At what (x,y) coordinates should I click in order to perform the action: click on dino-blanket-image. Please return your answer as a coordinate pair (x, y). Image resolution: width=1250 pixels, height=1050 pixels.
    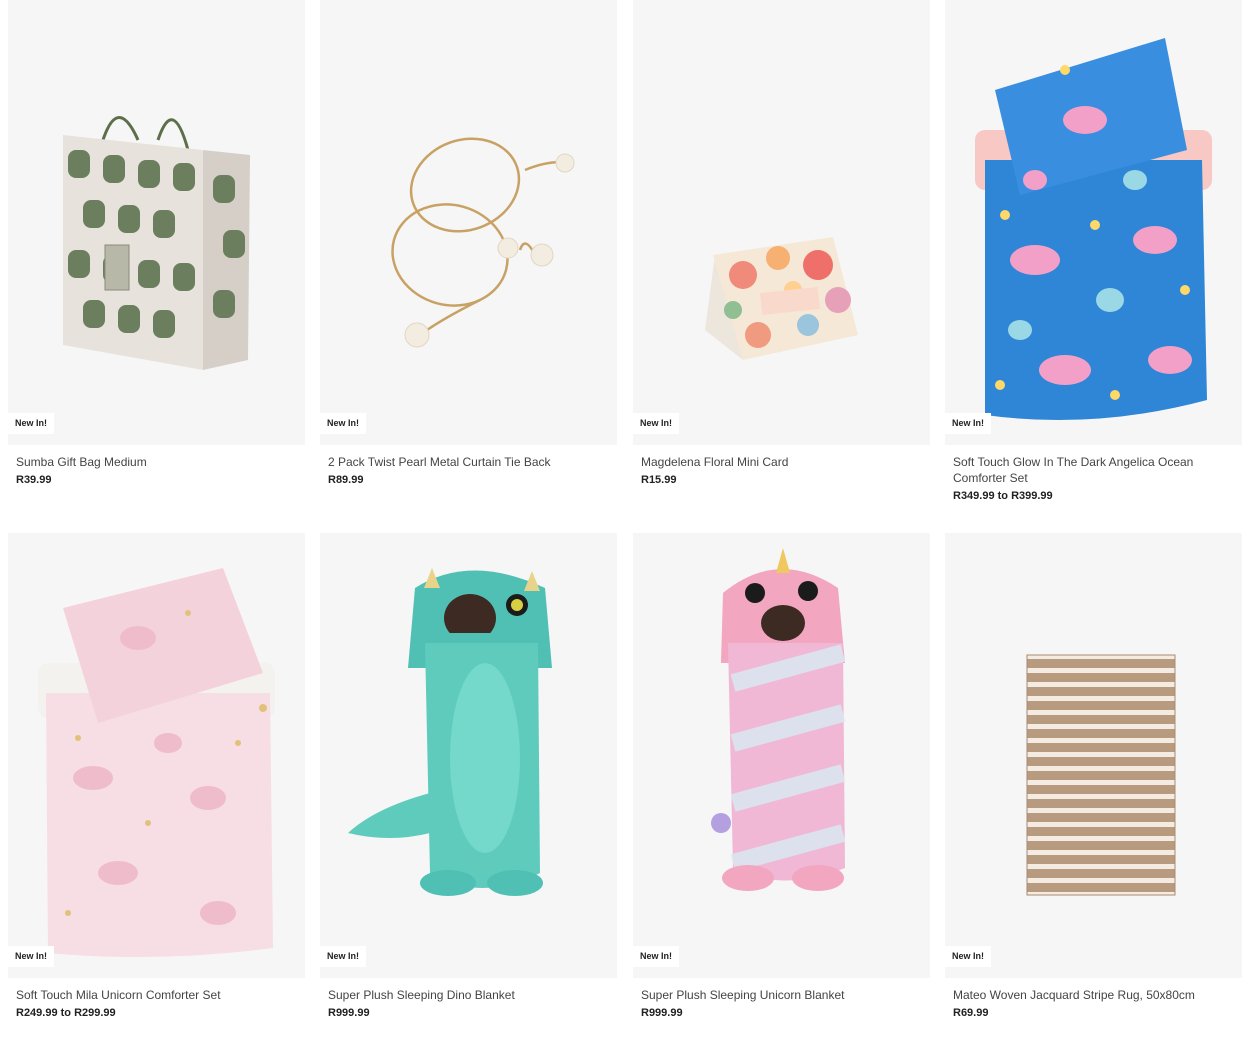
    Looking at the image, I should click on (450, 732).